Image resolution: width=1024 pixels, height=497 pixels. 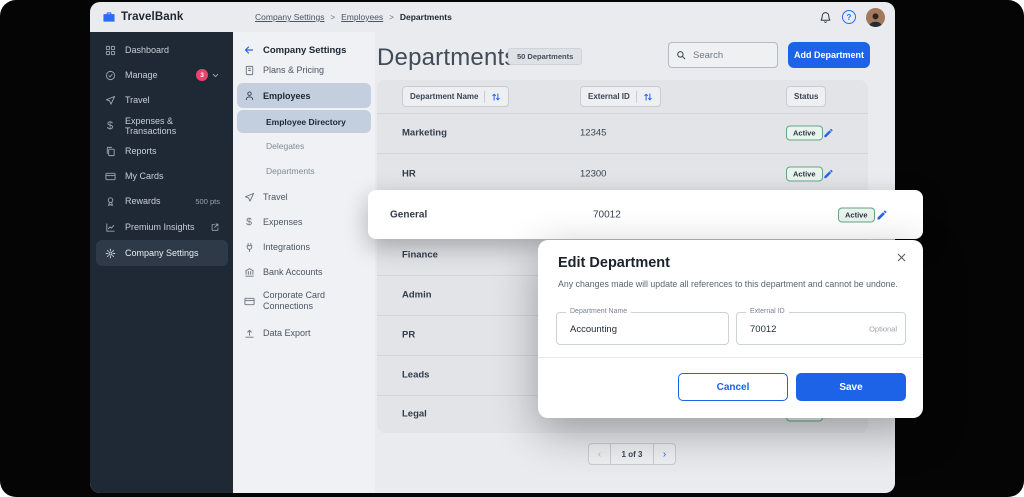 I want to click on search-icon, so click(x=681, y=55).